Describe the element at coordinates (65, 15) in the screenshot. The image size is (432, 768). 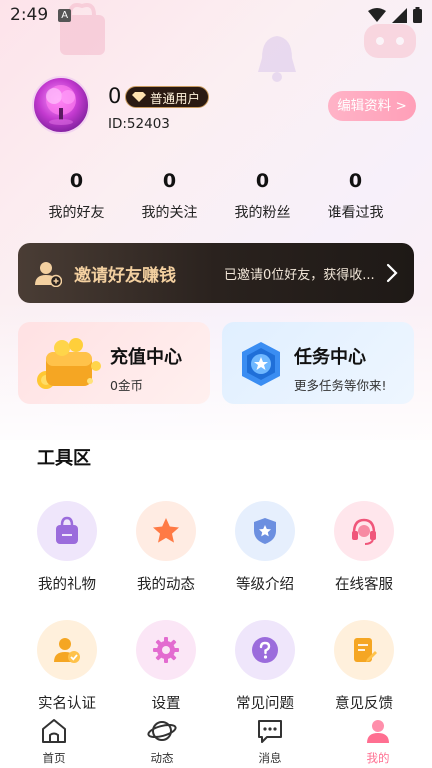
I see `notification-icon: A` at that location.